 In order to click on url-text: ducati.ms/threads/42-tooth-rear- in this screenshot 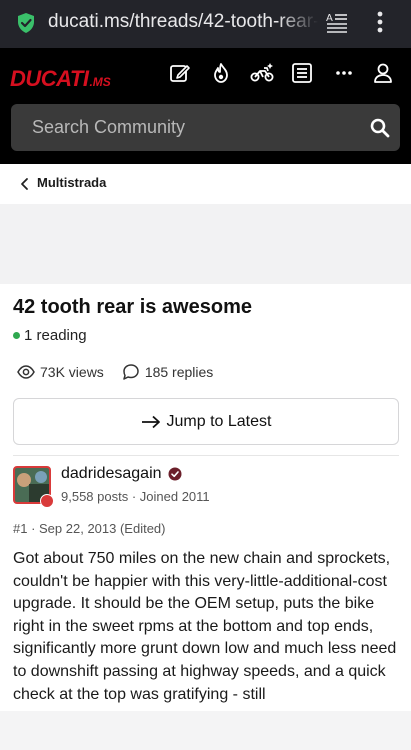, I will do `click(183, 22)`.